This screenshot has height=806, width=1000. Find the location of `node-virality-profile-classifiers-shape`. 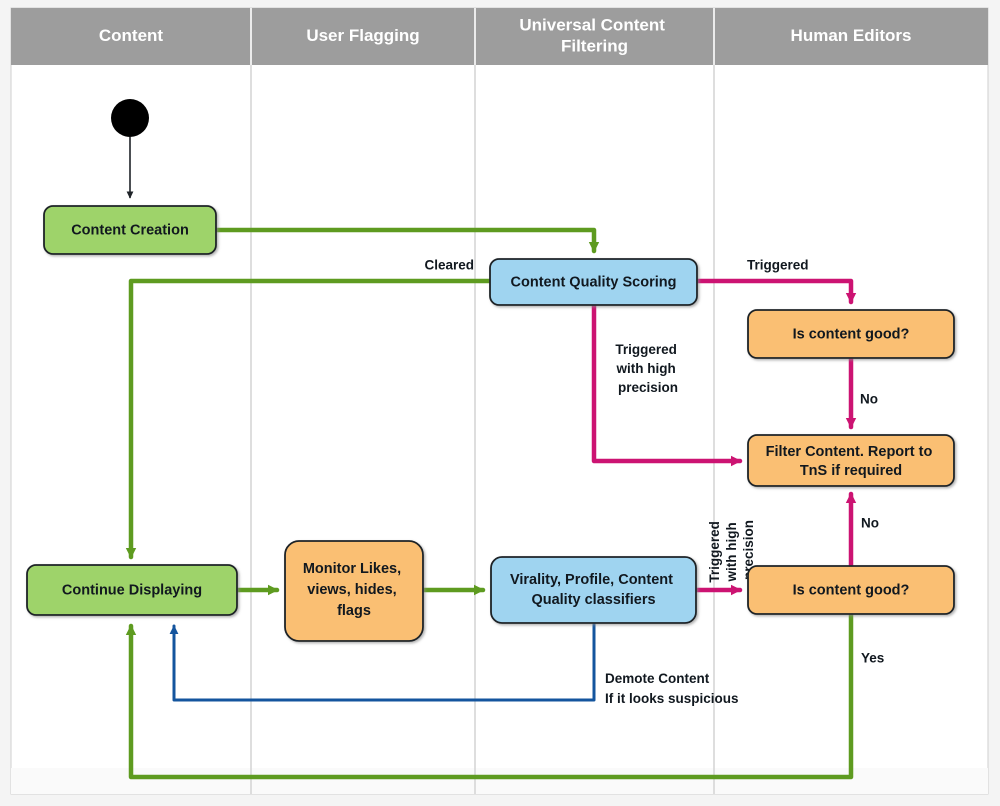

node-virality-profile-classifiers-shape is located at coordinates (593, 590).